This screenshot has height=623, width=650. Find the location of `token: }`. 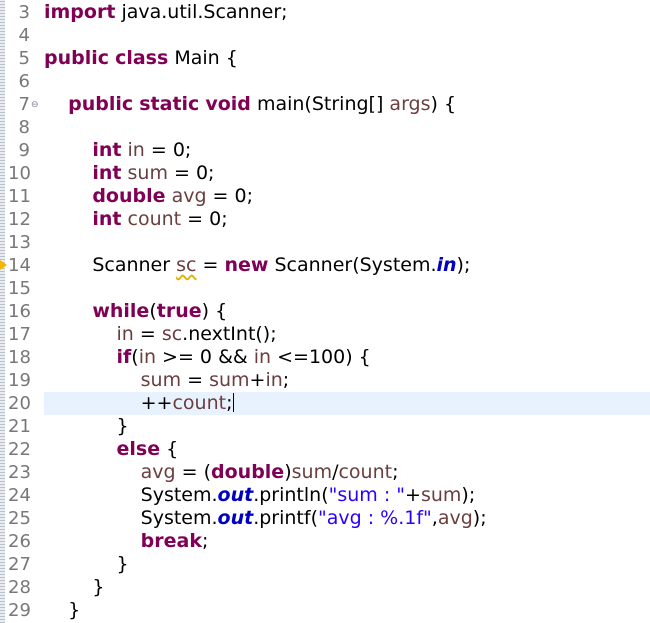

token: } is located at coordinates (62, 610).